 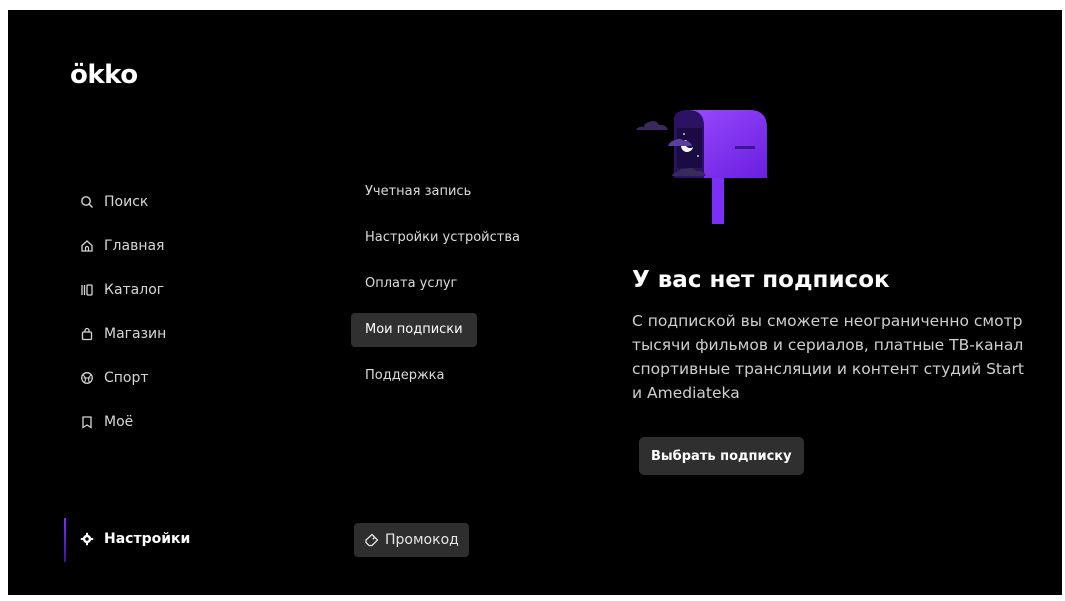 I want to click on promo-code-button: Промокод, so click(x=411, y=540).